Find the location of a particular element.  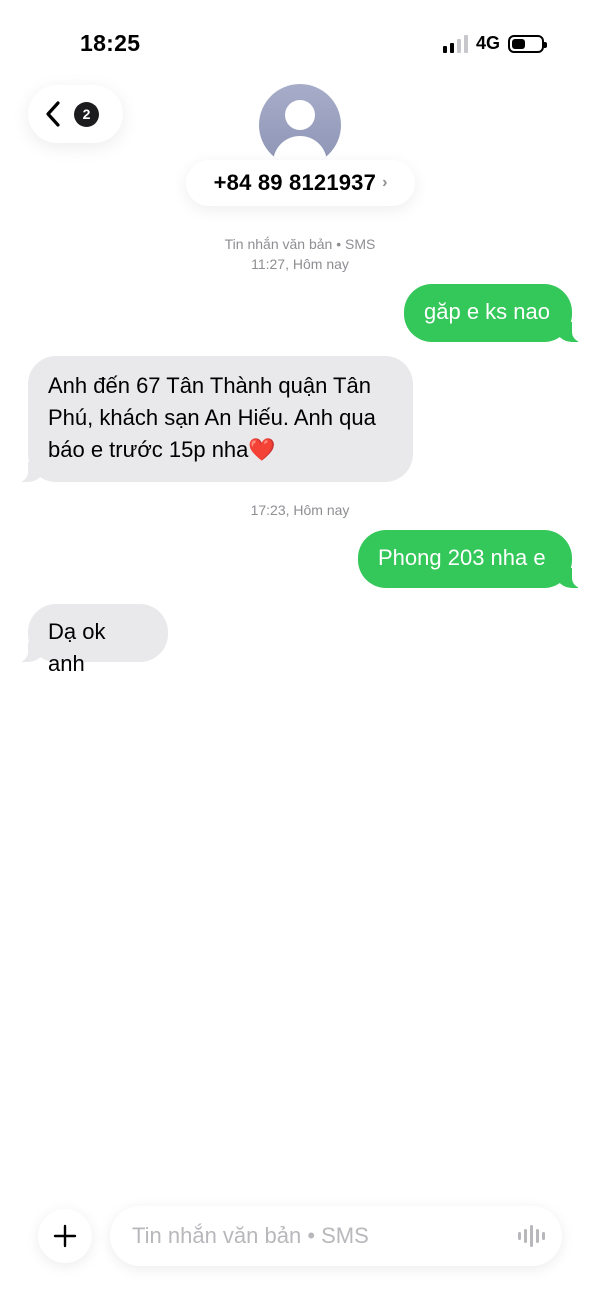

person-icon-head is located at coordinates (300, 115).